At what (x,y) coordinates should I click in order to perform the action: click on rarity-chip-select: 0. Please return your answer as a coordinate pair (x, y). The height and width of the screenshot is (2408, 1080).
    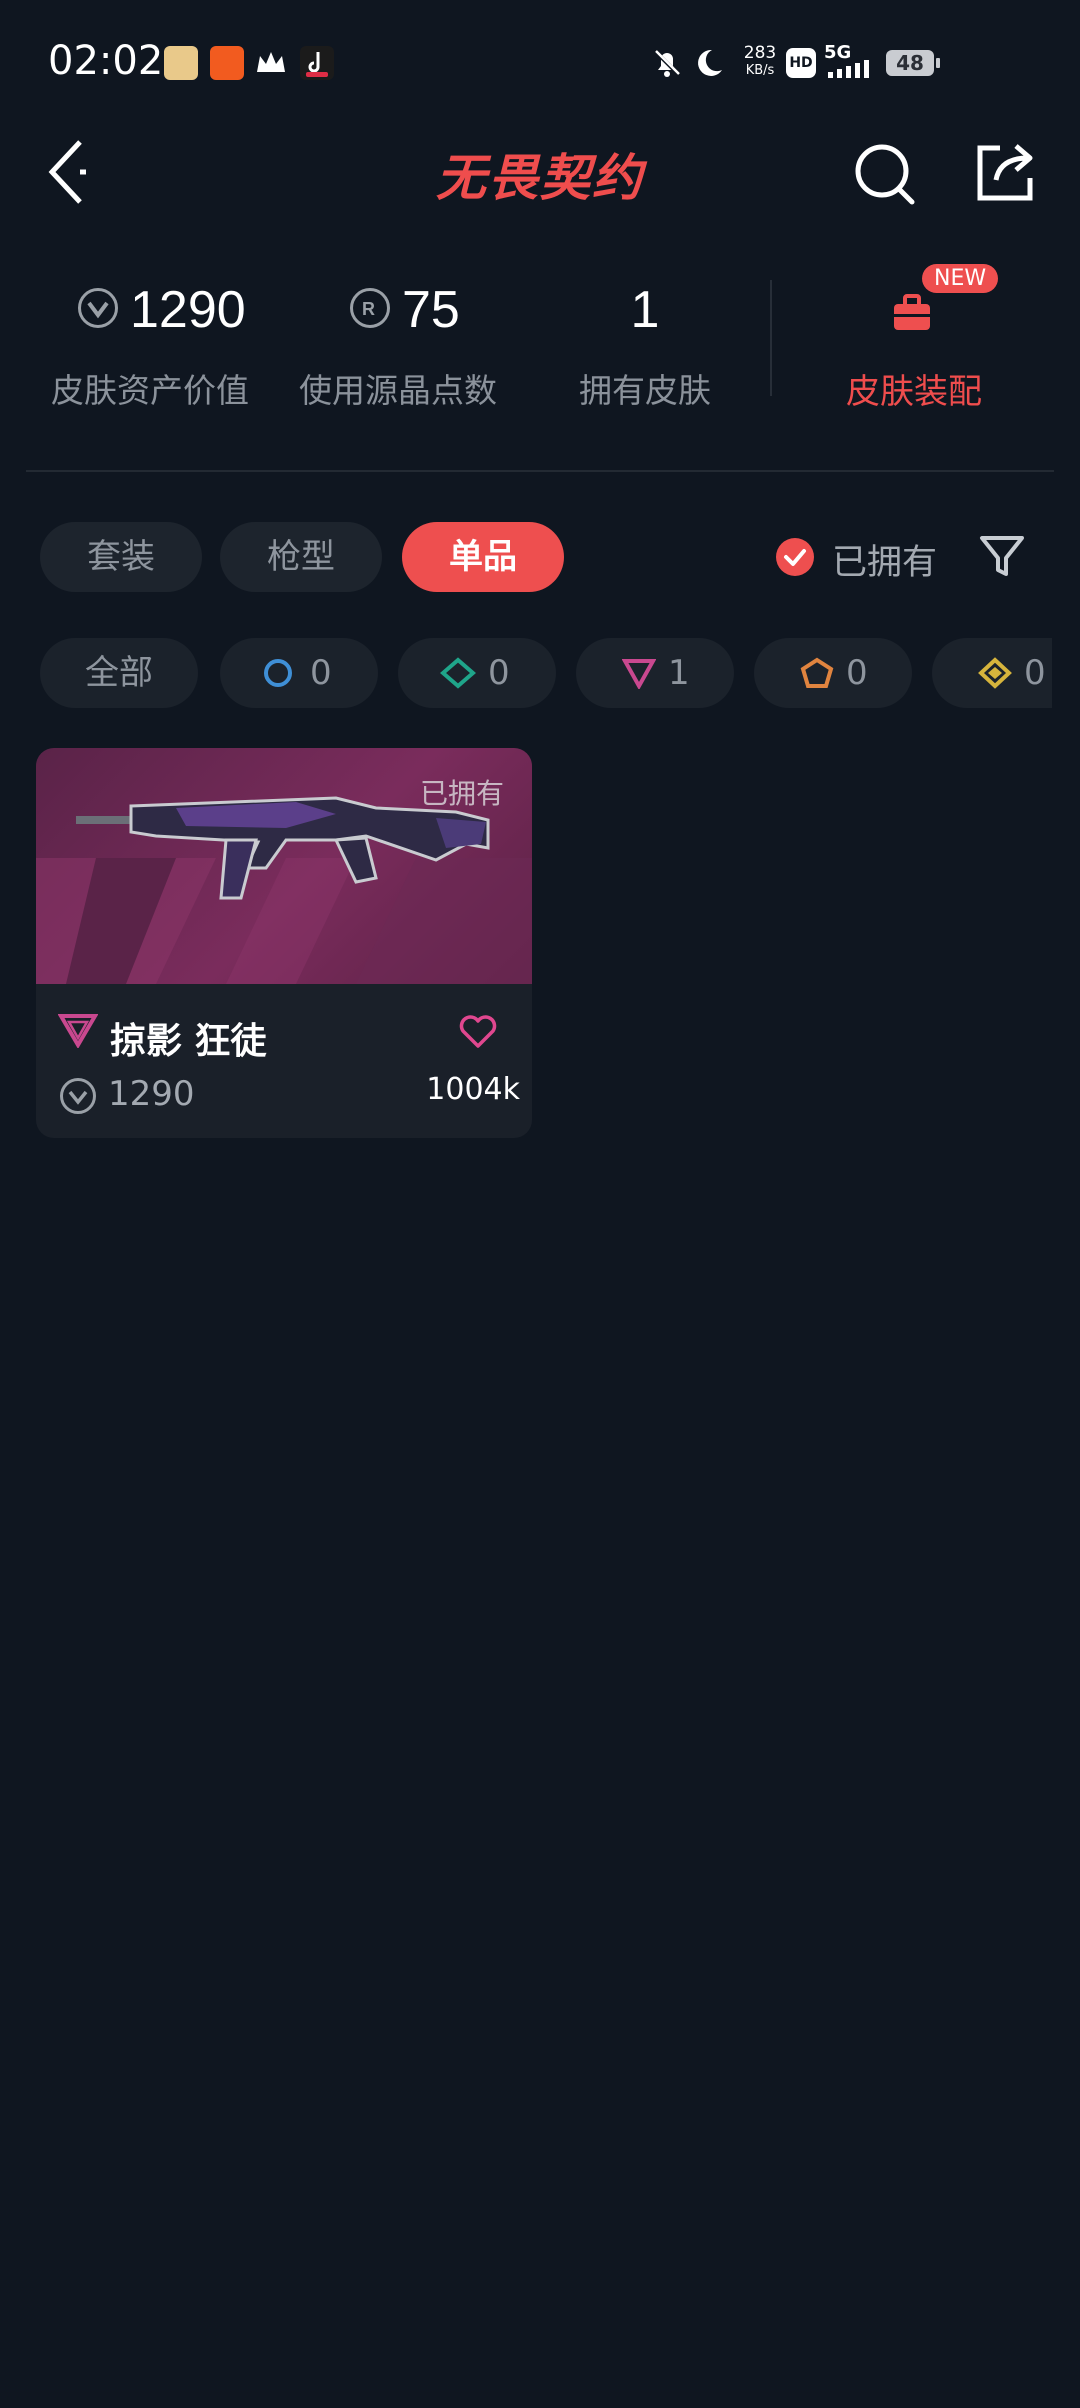
    Looking at the image, I should click on (299, 673).